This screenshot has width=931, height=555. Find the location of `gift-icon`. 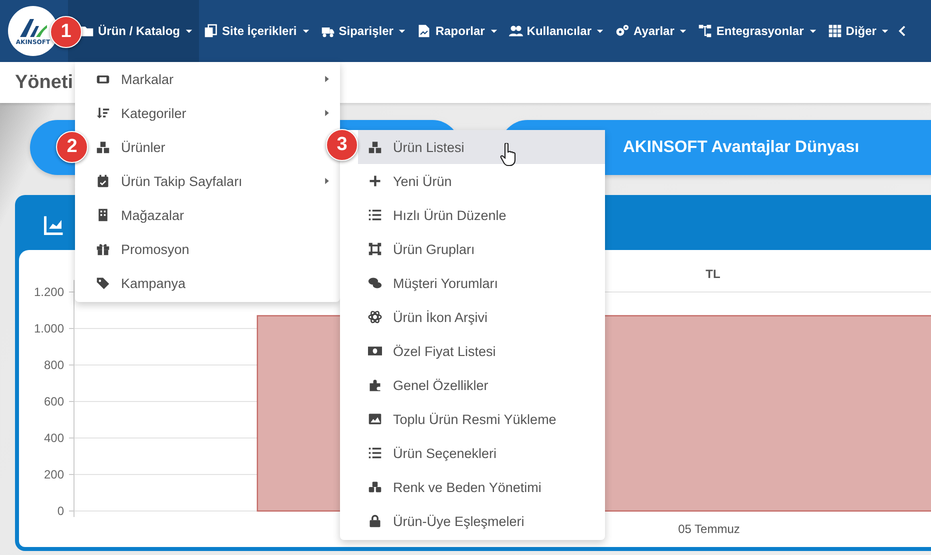

gift-icon is located at coordinates (103, 249).